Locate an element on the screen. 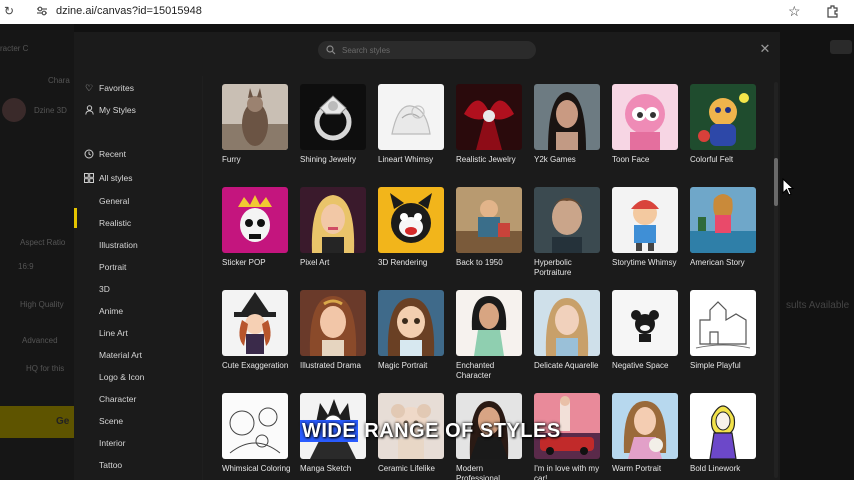  style-card-toon-face: Toon Face is located at coordinates (646, 124).